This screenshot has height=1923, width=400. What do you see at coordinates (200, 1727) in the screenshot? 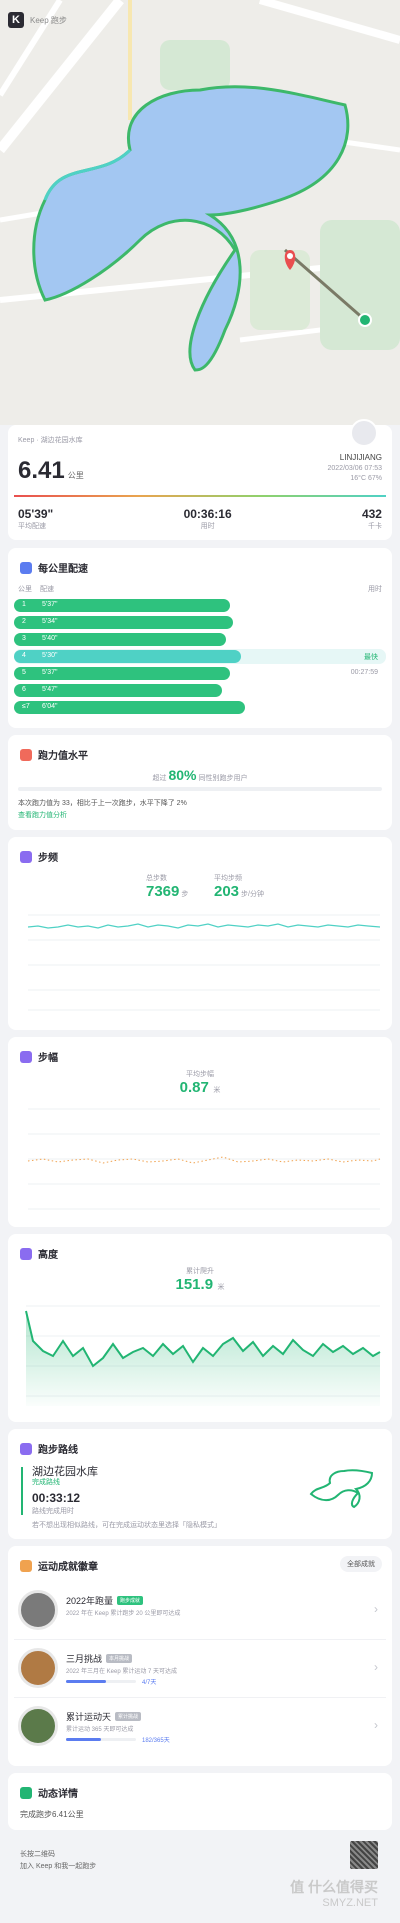
I see `badge-item: 累计运动天 累计挑战 累计运动 365 天即可达成 182/365天 ›` at bounding box center [200, 1727].